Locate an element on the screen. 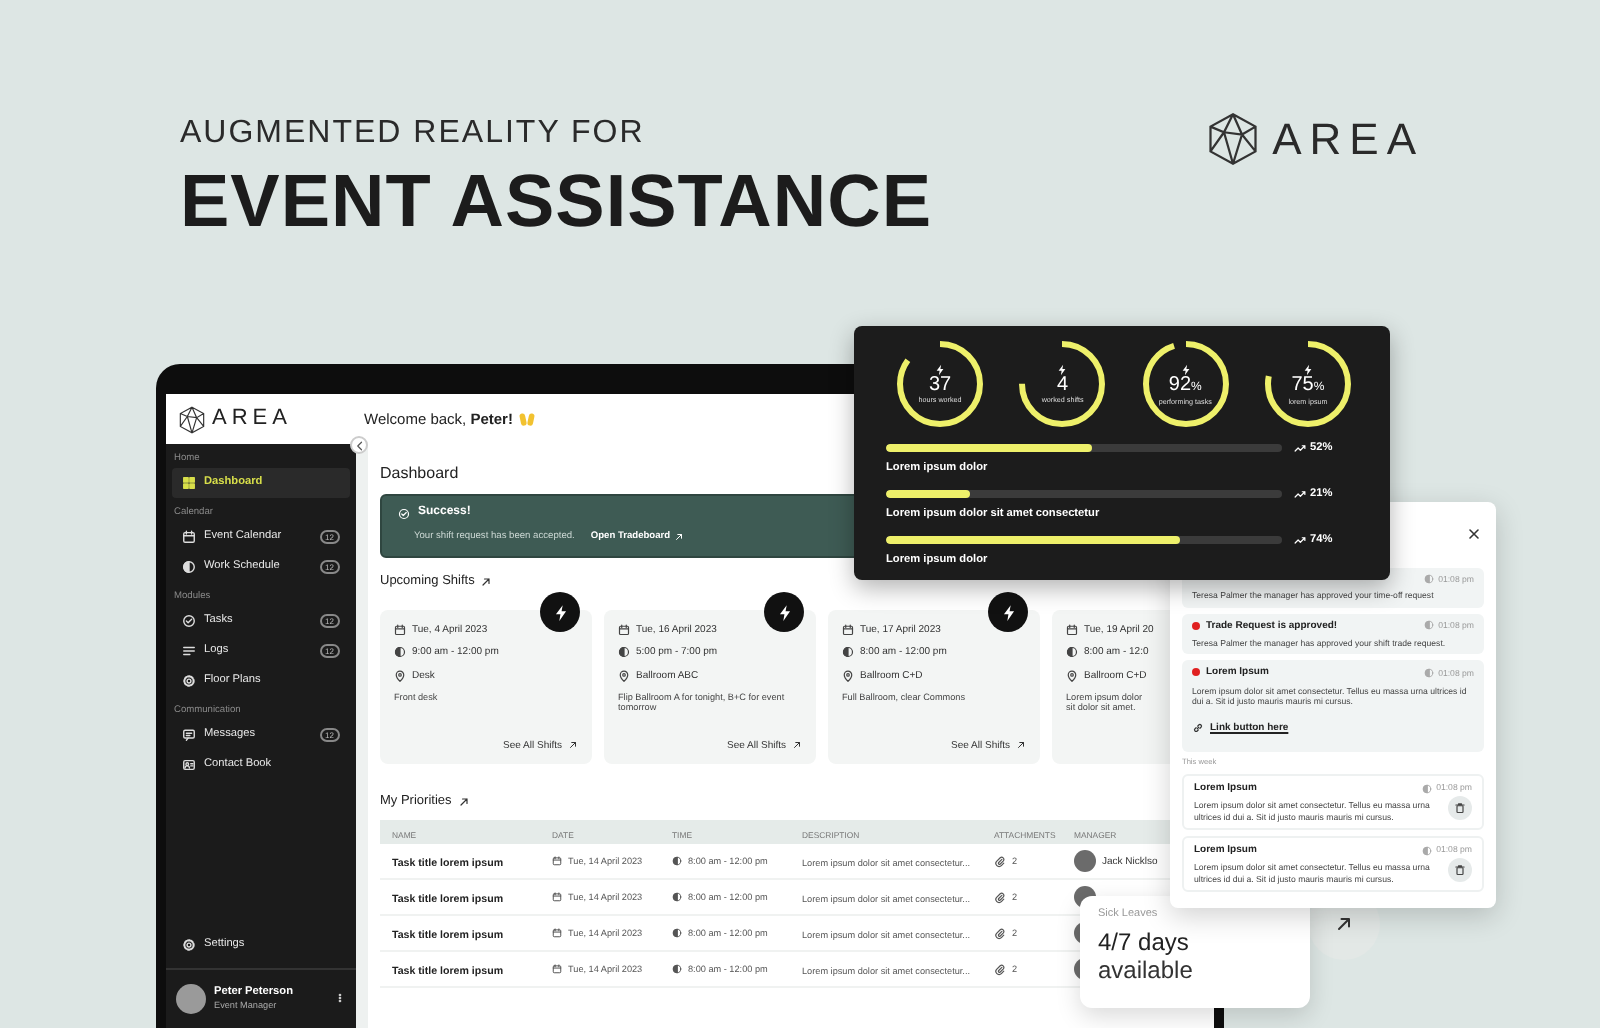 The image size is (1600, 1028). page-title: Dashboard is located at coordinates (419, 474).